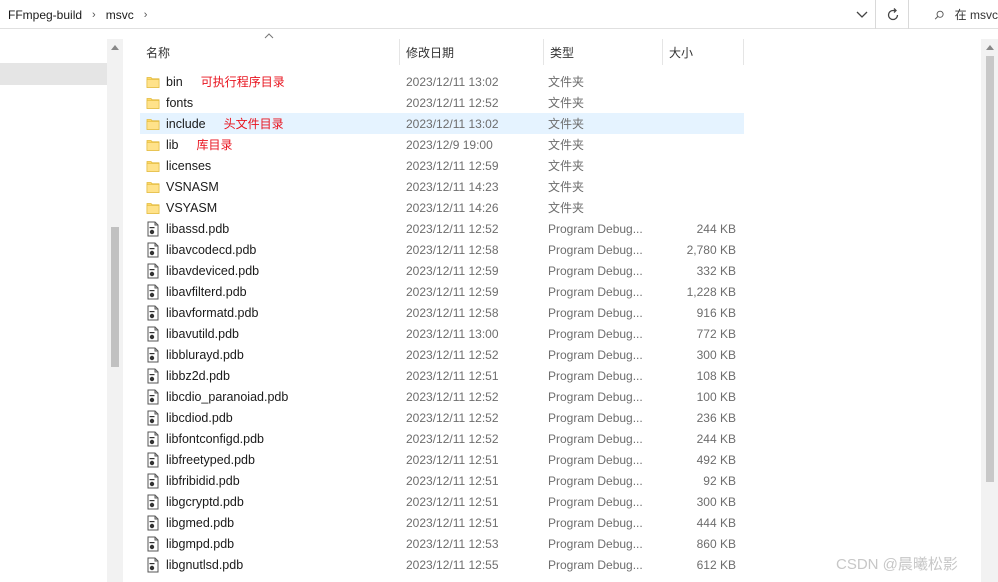  I want to click on folder-row: VSYASM 2023/12/11 14:26 文件夹, so click(442, 207).